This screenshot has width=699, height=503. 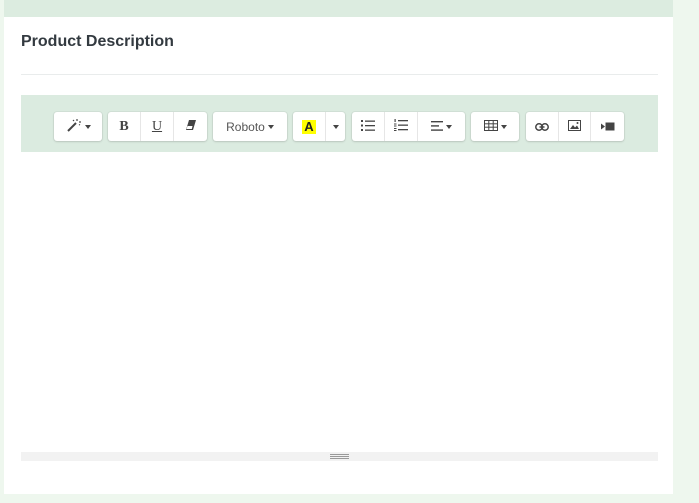 I want to click on underline-button: U, so click(x=157, y=126).